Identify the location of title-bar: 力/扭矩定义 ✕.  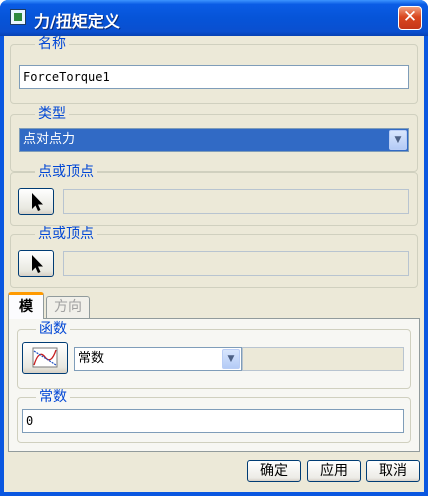
(214, 18).